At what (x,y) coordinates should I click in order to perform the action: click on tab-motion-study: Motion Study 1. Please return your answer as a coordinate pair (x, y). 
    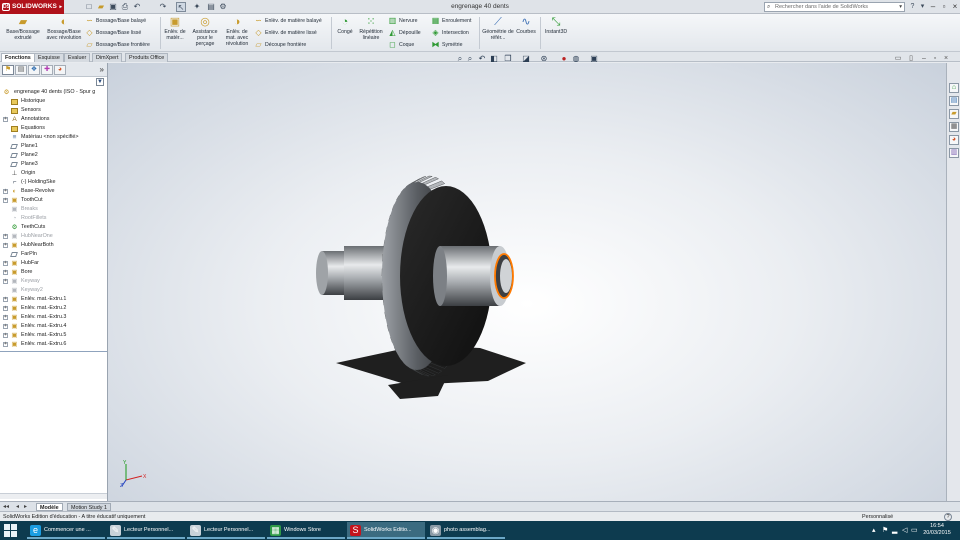
    Looking at the image, I should click on (89, 507).